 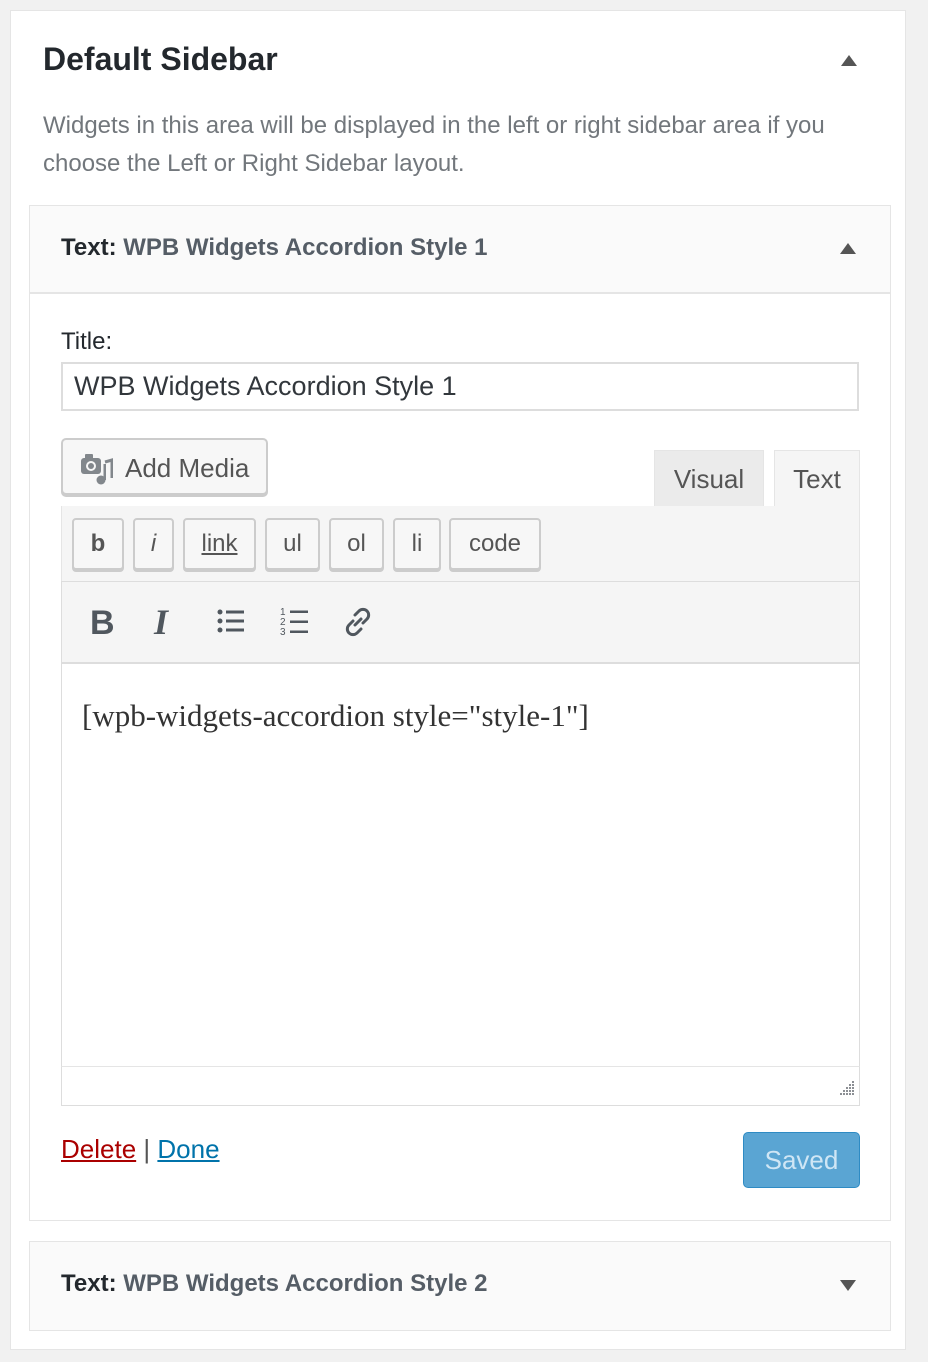 I want to click on widget-2-header: Text: WPB Widgets Accordion Style 2, so click(x=460, y=1286).